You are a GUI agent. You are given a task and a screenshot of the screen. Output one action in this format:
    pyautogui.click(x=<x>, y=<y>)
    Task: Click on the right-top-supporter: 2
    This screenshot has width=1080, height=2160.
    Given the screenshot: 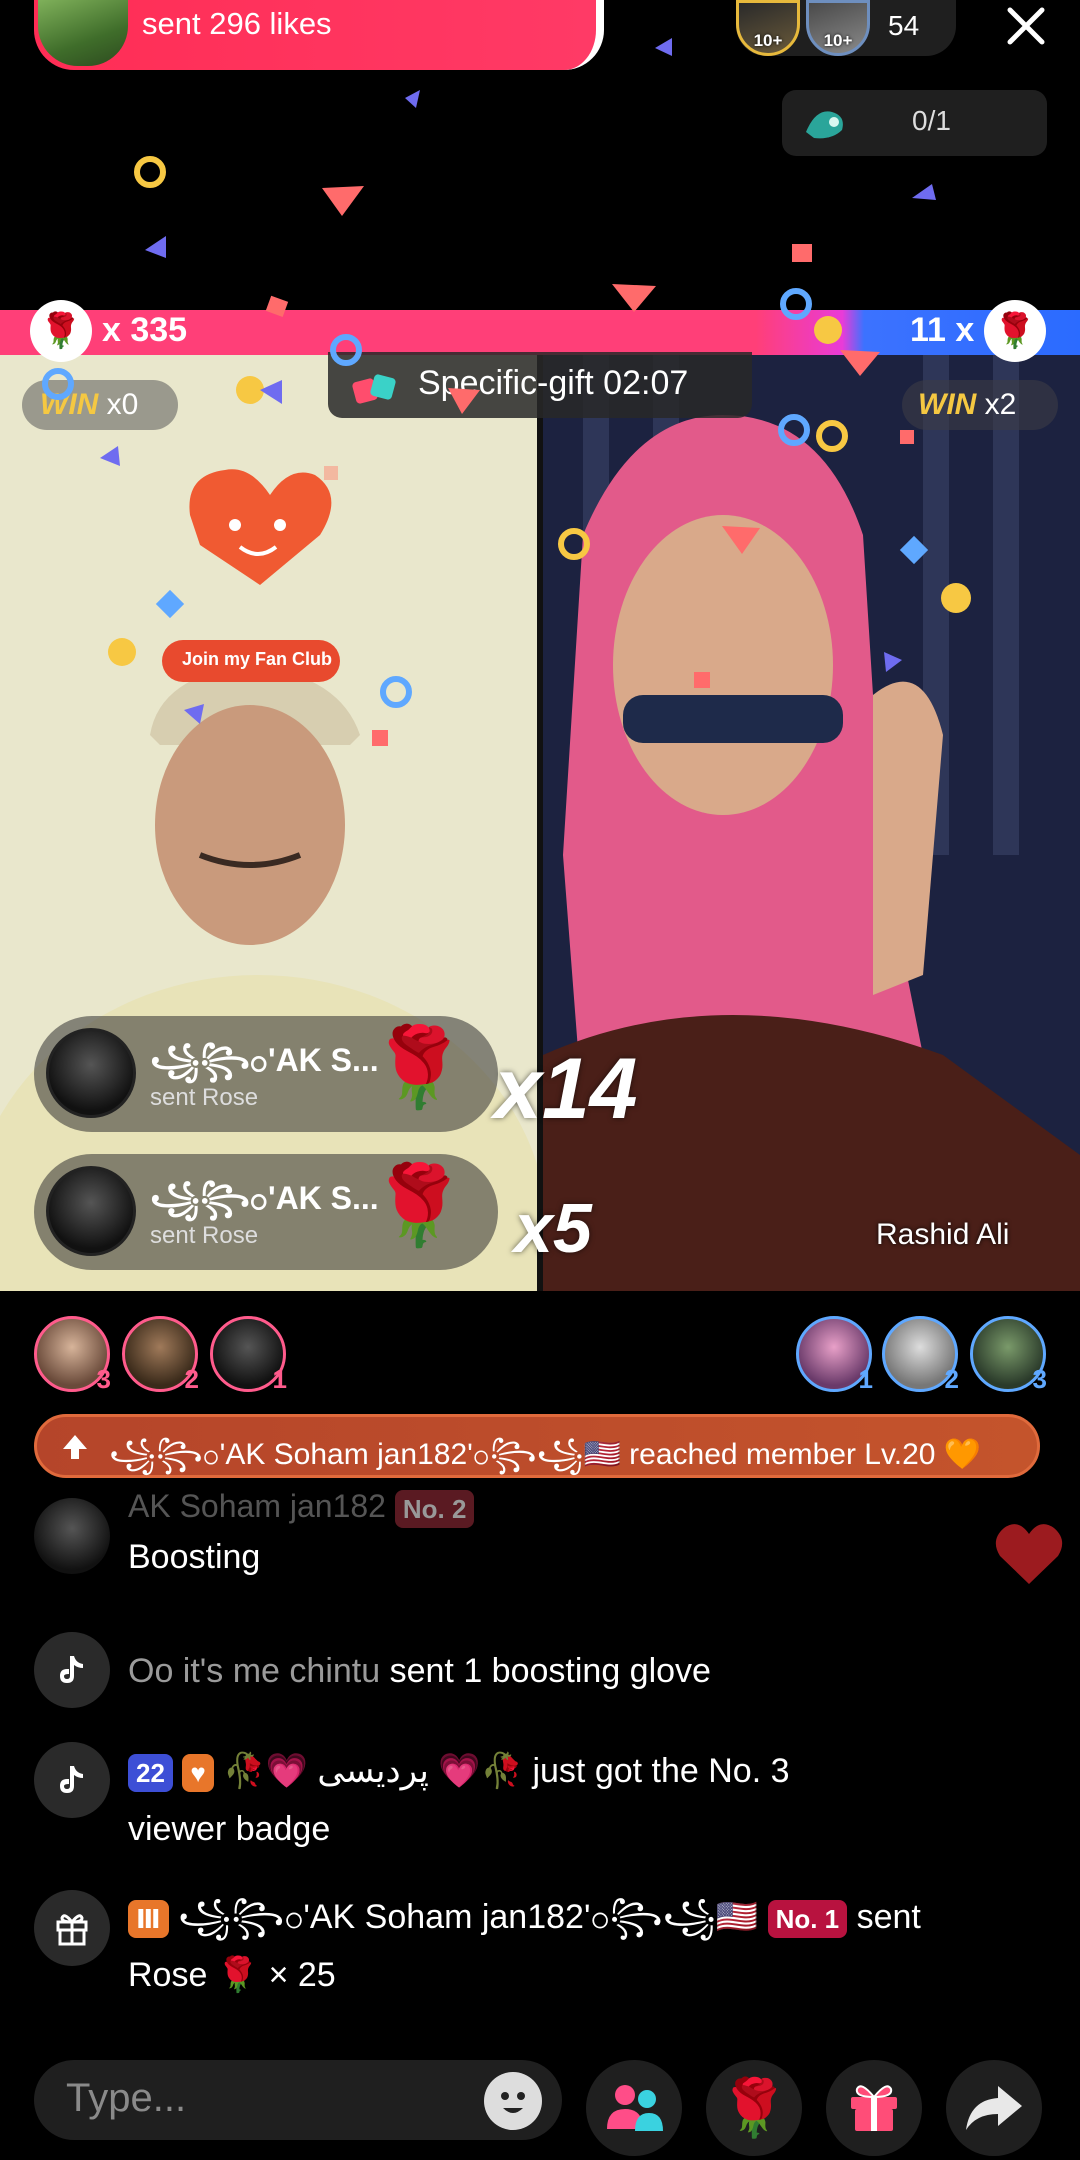 What is the action you would take?
    pyautogui.click(x=920, y=1355)
    